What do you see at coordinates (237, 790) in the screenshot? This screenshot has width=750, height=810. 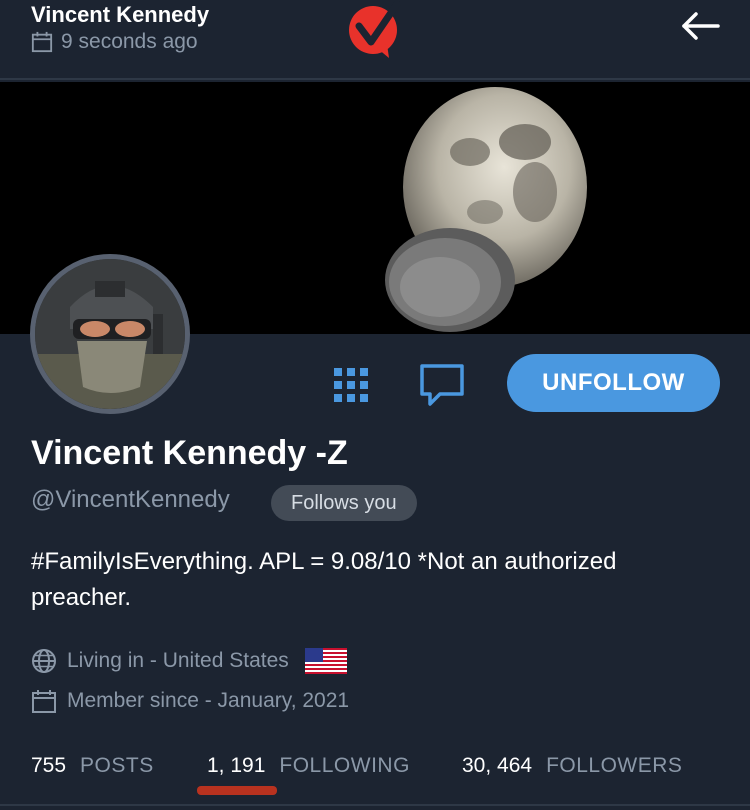 I see `red-underline-annotation` at bounding box center [237, 790].